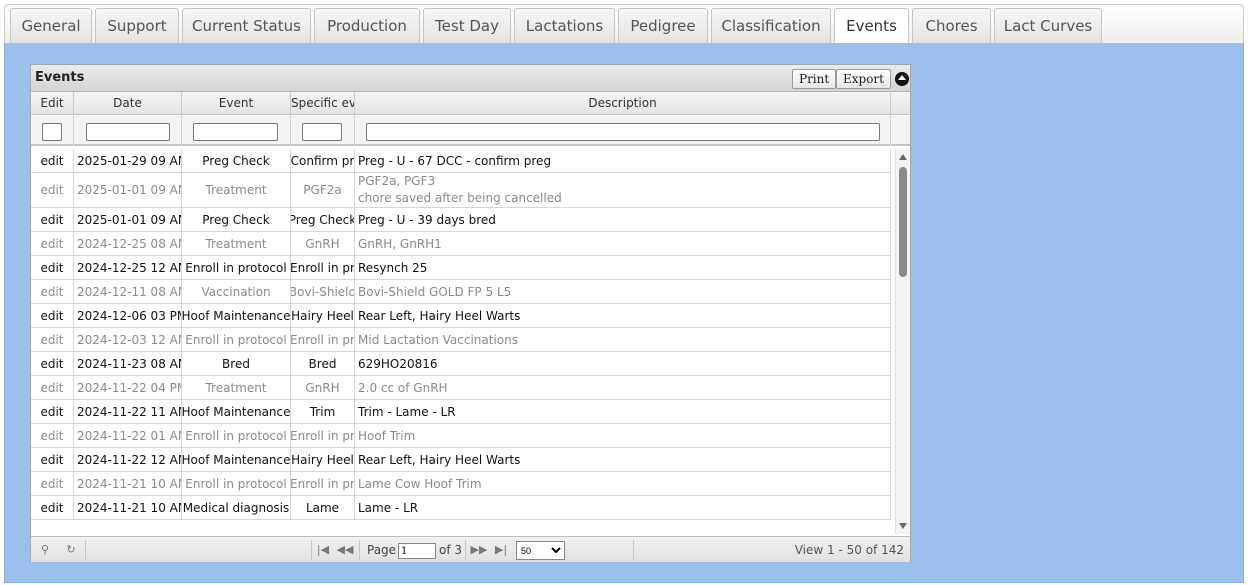  What do you see at coordinates (235, 132) in the screenshot?
I see `filter-event-input` at bounding box center [235, 132].